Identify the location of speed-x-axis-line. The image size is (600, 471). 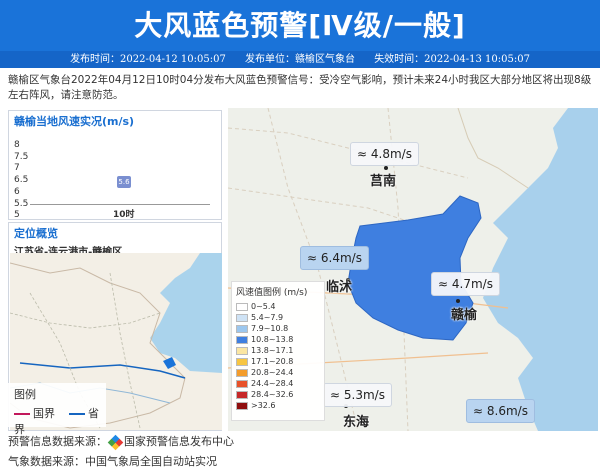
(120, 204).